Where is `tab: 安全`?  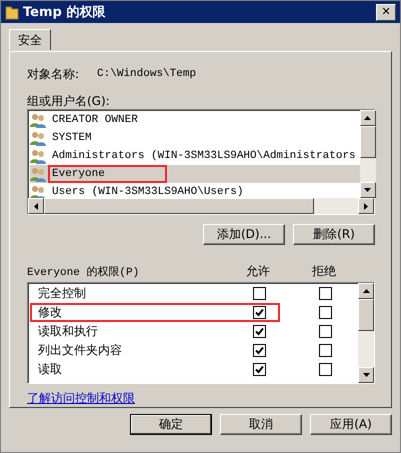
tab: 安全 is located at coordinates (30, 39).